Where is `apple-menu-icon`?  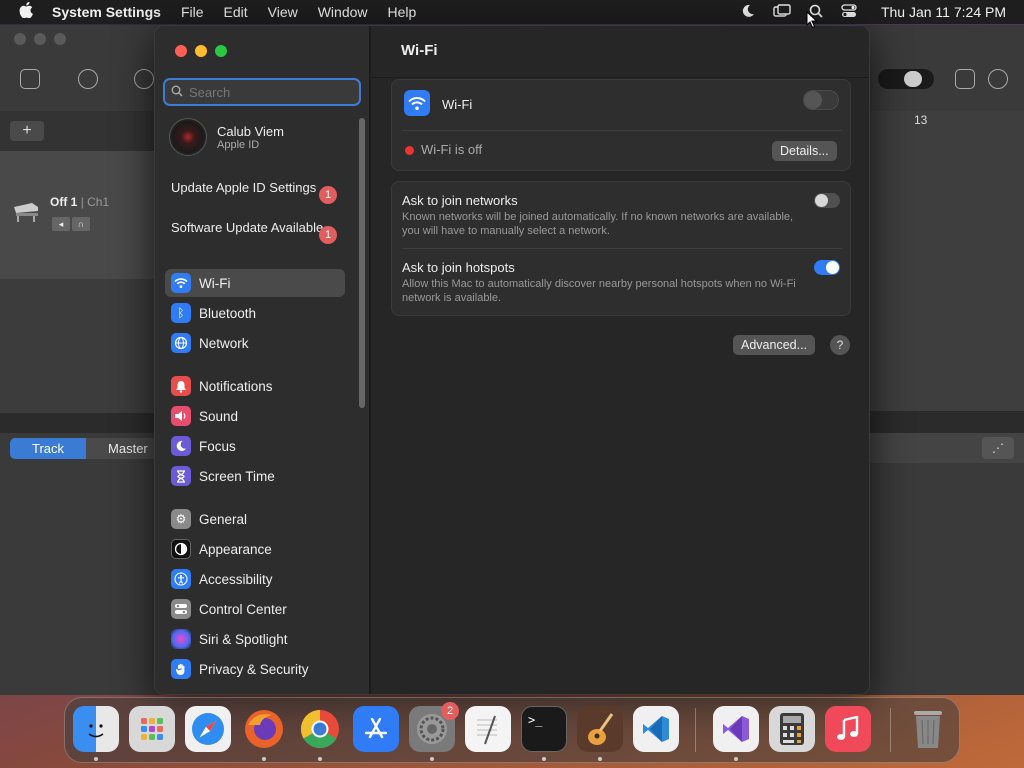
apple-menu-icon is located at coordinates (26, 11).